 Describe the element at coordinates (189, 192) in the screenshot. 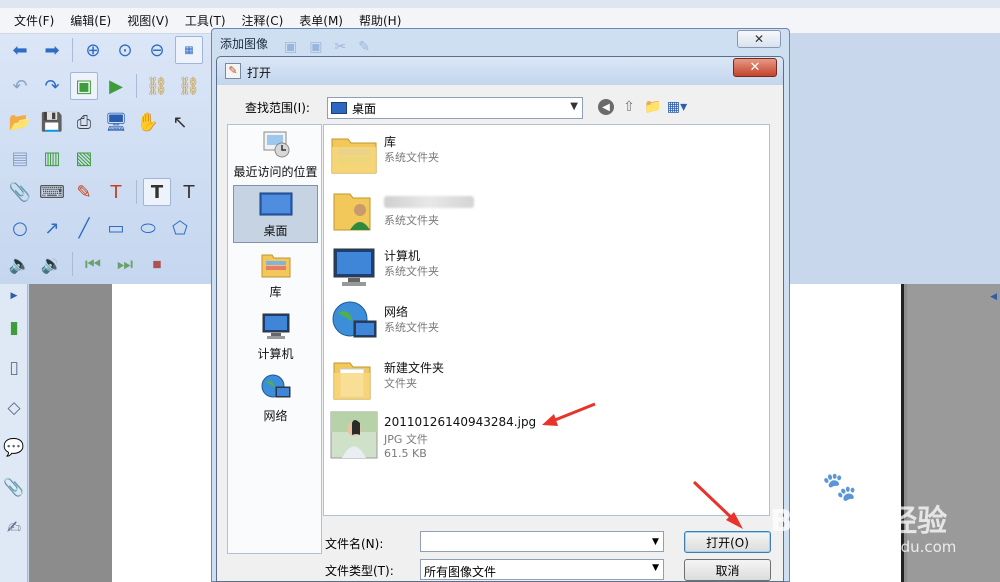

I see `text-tool-icon: T` at that location.